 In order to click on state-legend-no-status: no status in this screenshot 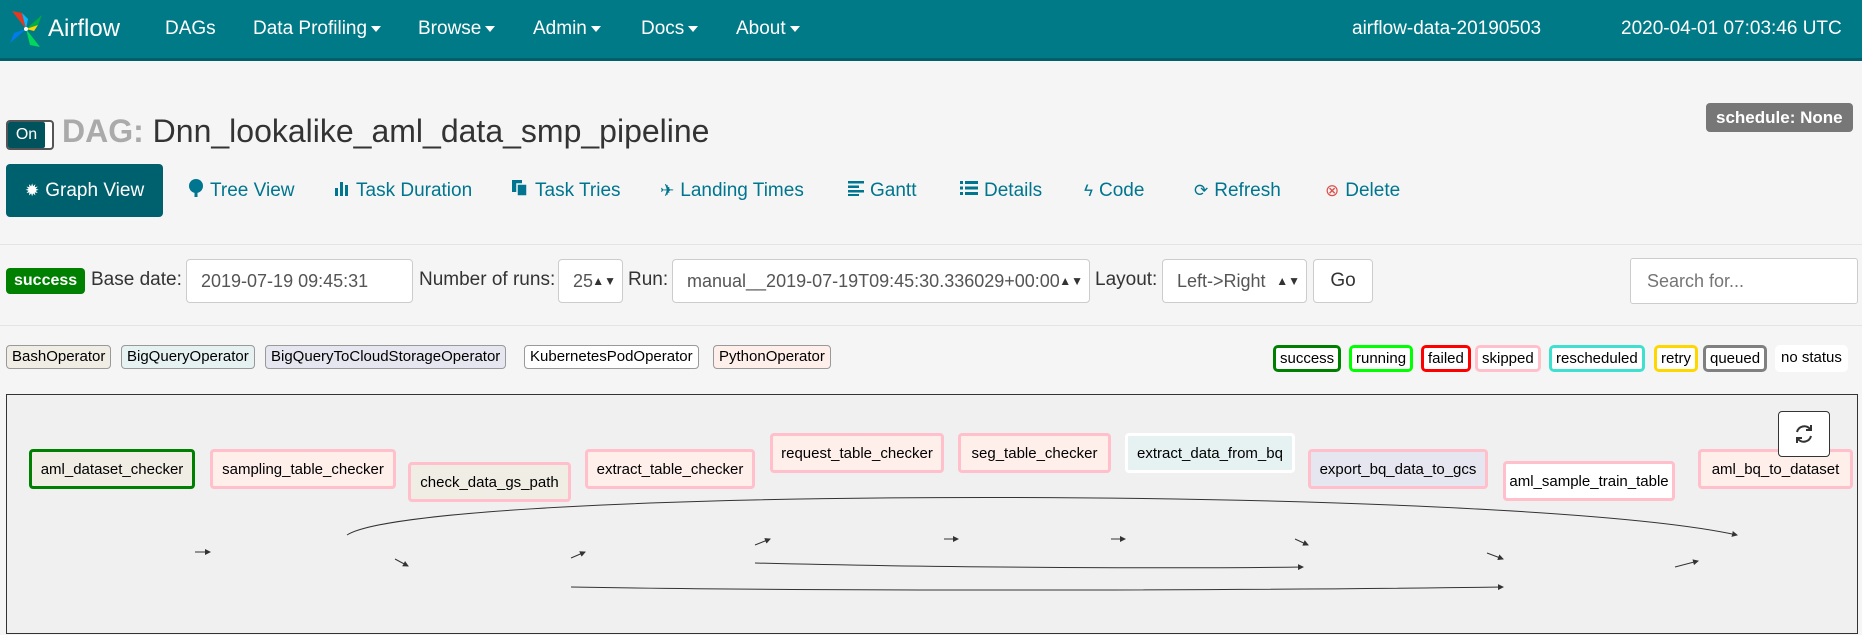, I will do `click(1811, 358)`.